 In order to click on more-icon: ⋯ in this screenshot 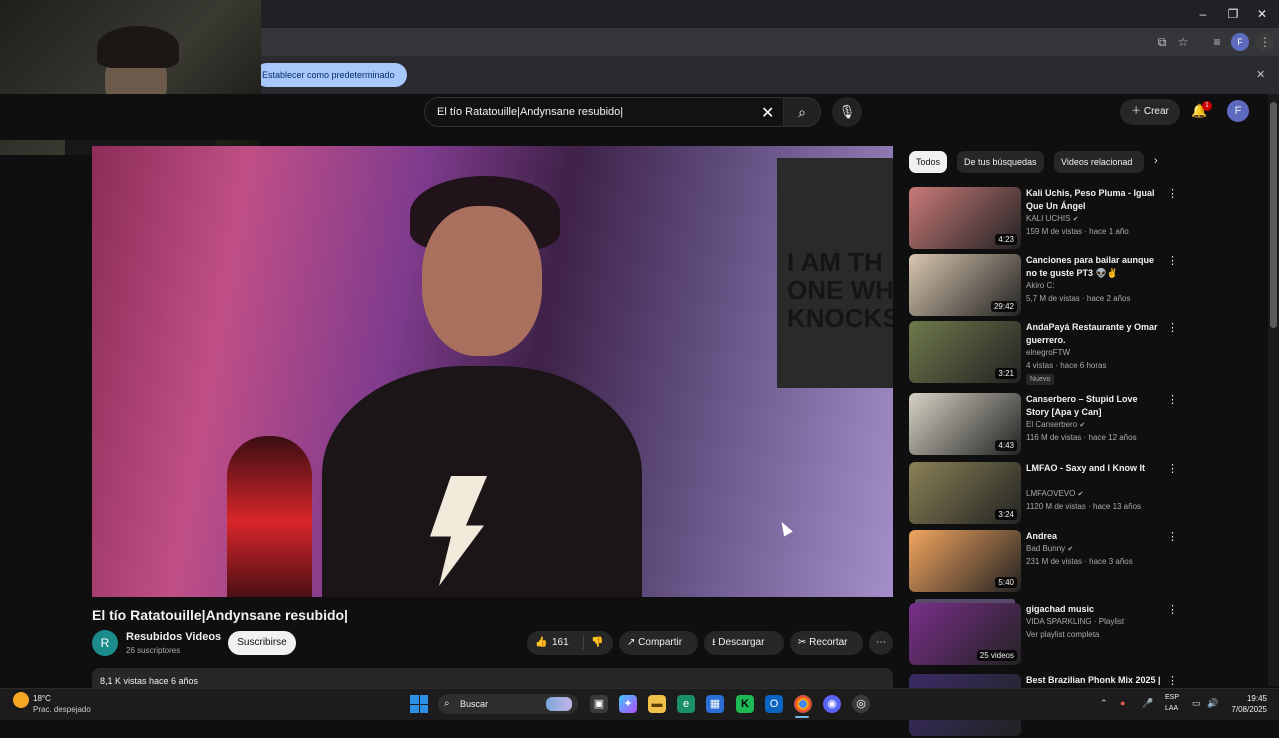, I will do `click(881, 642)`.